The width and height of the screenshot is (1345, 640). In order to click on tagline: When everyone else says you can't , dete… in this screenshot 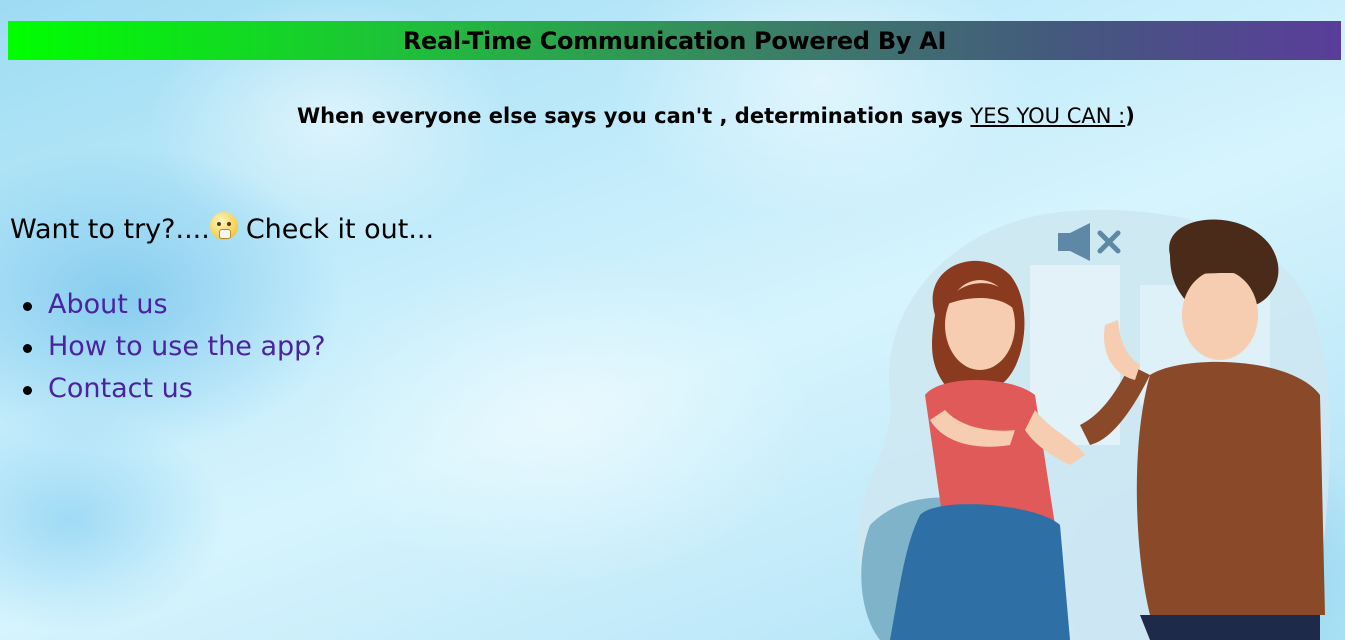, I will do `click(716, 116)`.